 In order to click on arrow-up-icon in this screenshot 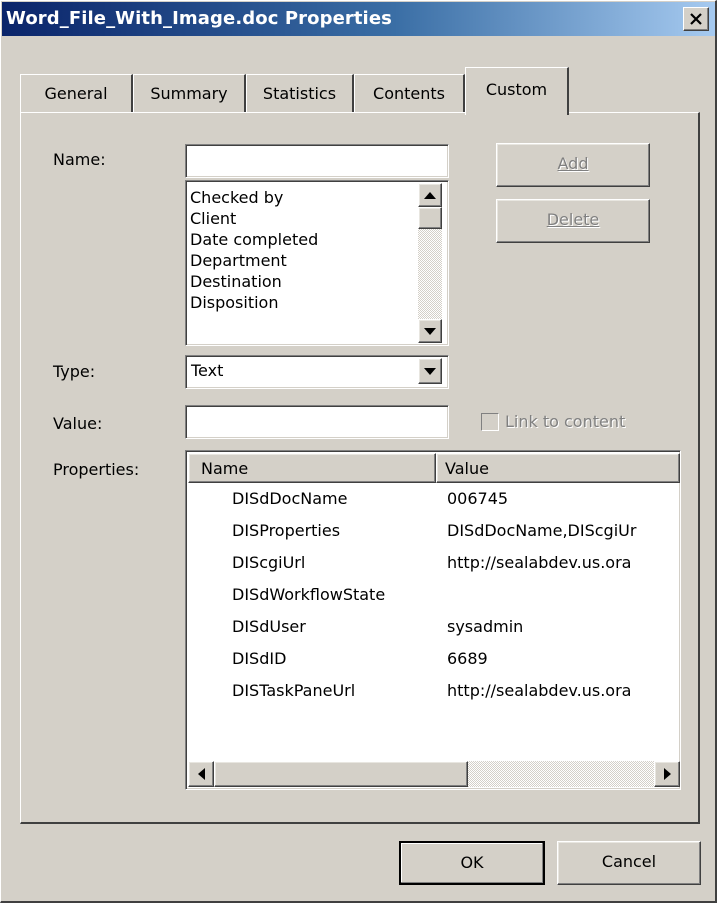, I will do `click(430, 195)`.